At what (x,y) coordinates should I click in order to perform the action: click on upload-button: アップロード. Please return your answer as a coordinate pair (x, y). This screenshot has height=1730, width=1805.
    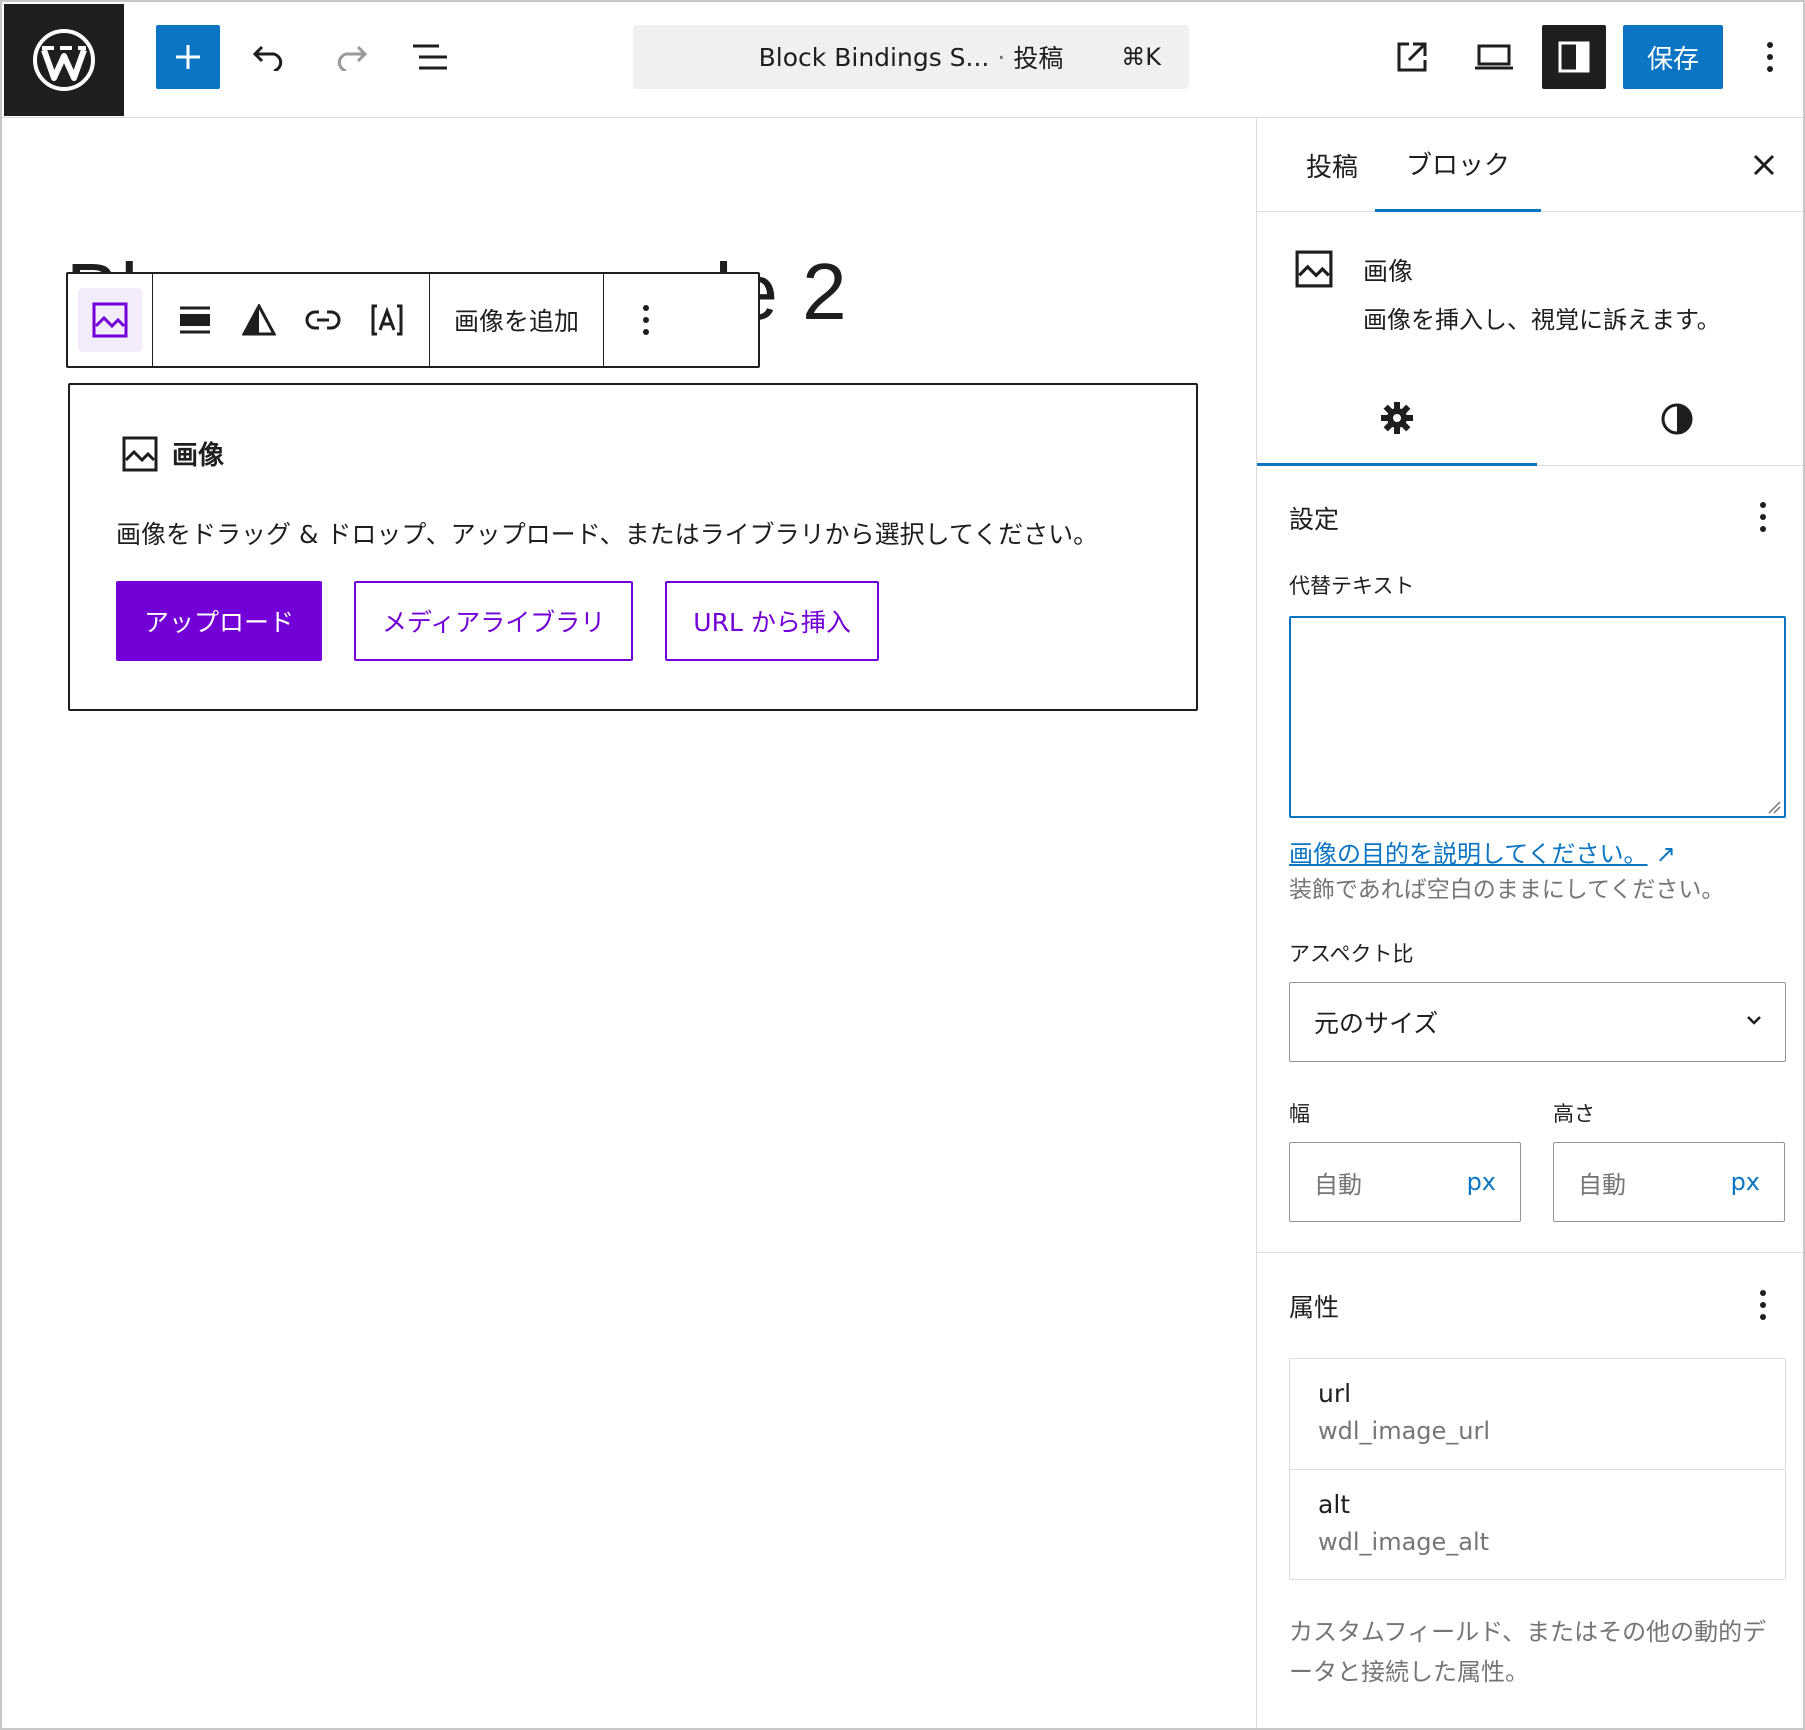
    Looking at the image, I should click on (219, 621).